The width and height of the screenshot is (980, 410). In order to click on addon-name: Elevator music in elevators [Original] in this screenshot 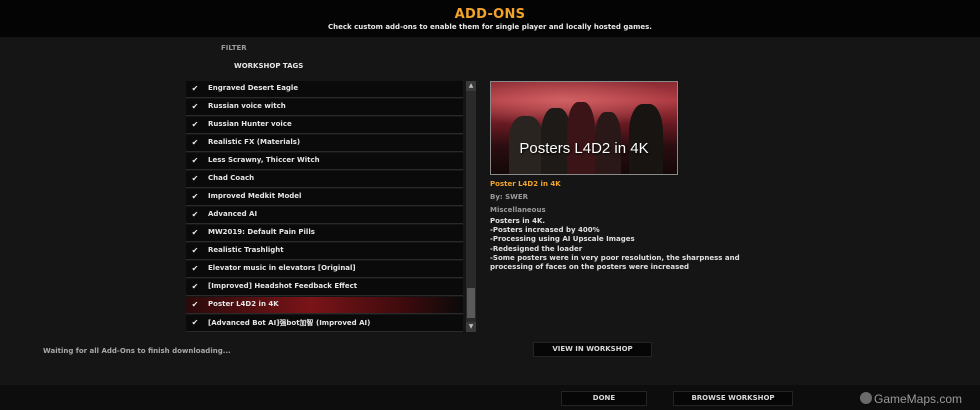, I will do `click(282, 268)`.